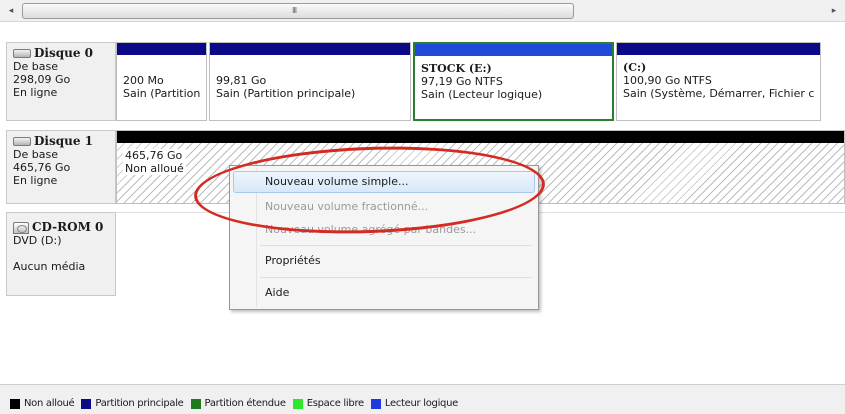  Describe the element at coordinates (414, 403) in the screenshot. I see `legend-item-logical-drive: Lecteur logique` at that location.